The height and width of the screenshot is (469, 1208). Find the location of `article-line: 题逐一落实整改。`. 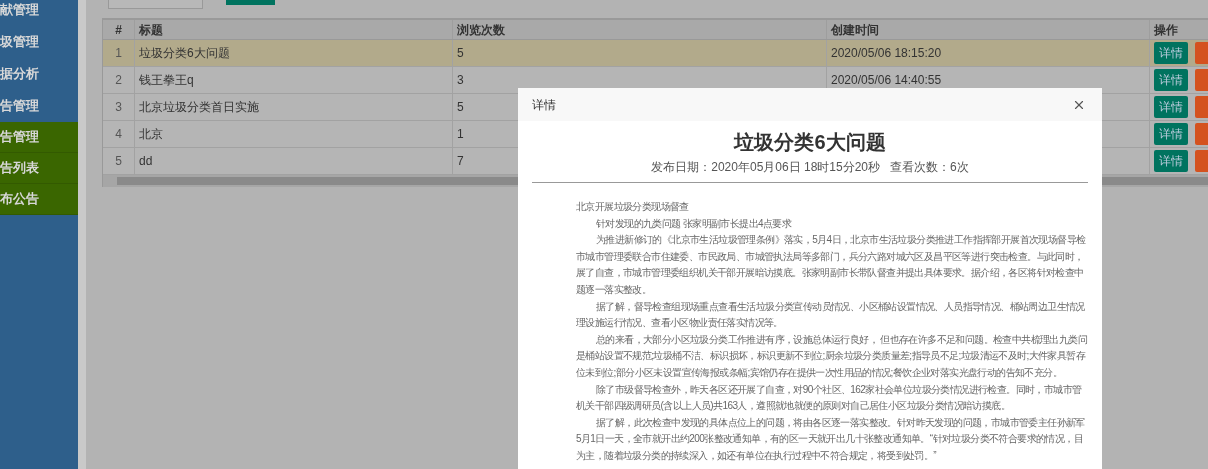

article-line: 题逐一落实整改。 is located at coordinates (614, 289).